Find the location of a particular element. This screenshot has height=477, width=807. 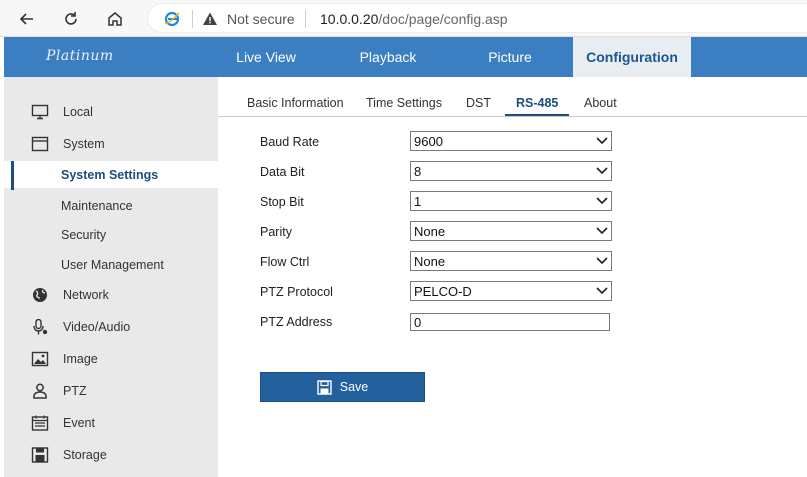

sidebar-item-local: Local is located at coordinates (111, 112).